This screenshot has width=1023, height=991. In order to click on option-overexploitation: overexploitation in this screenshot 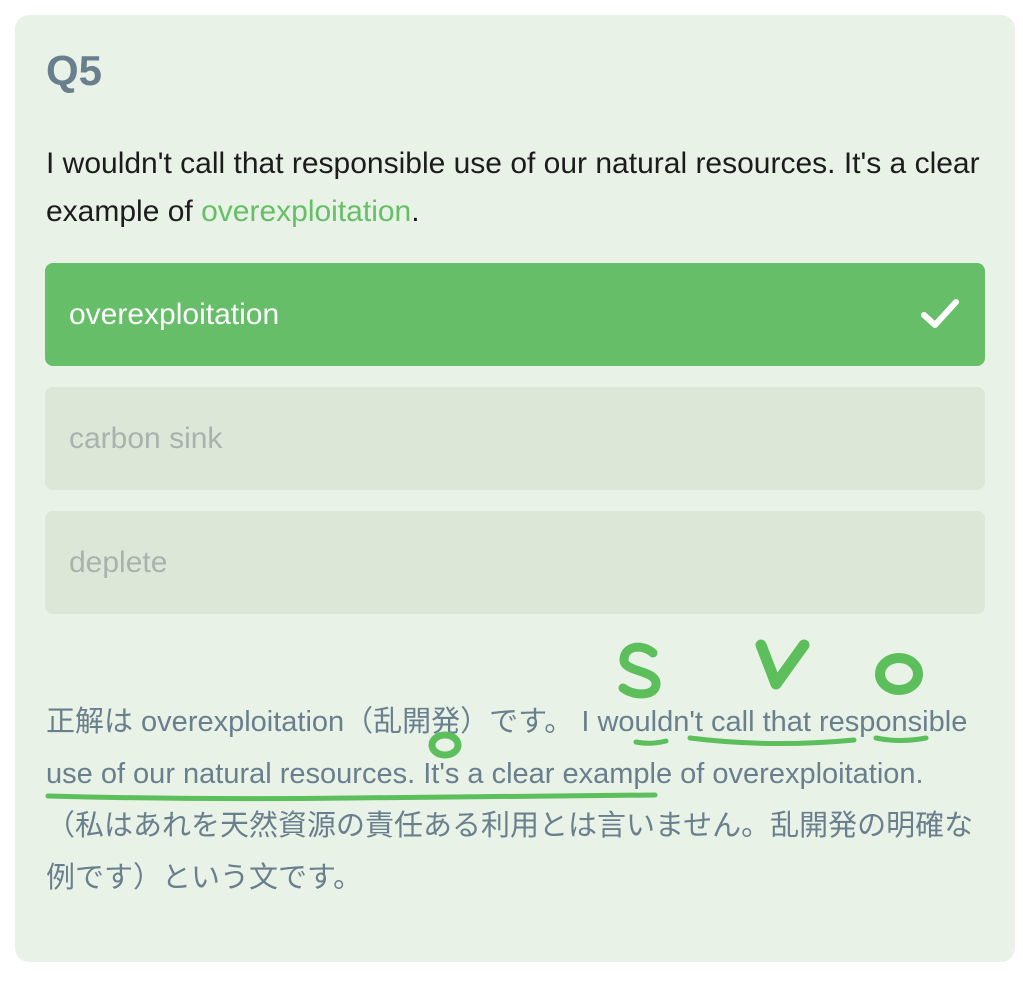, I will do `click(515, 314)`.